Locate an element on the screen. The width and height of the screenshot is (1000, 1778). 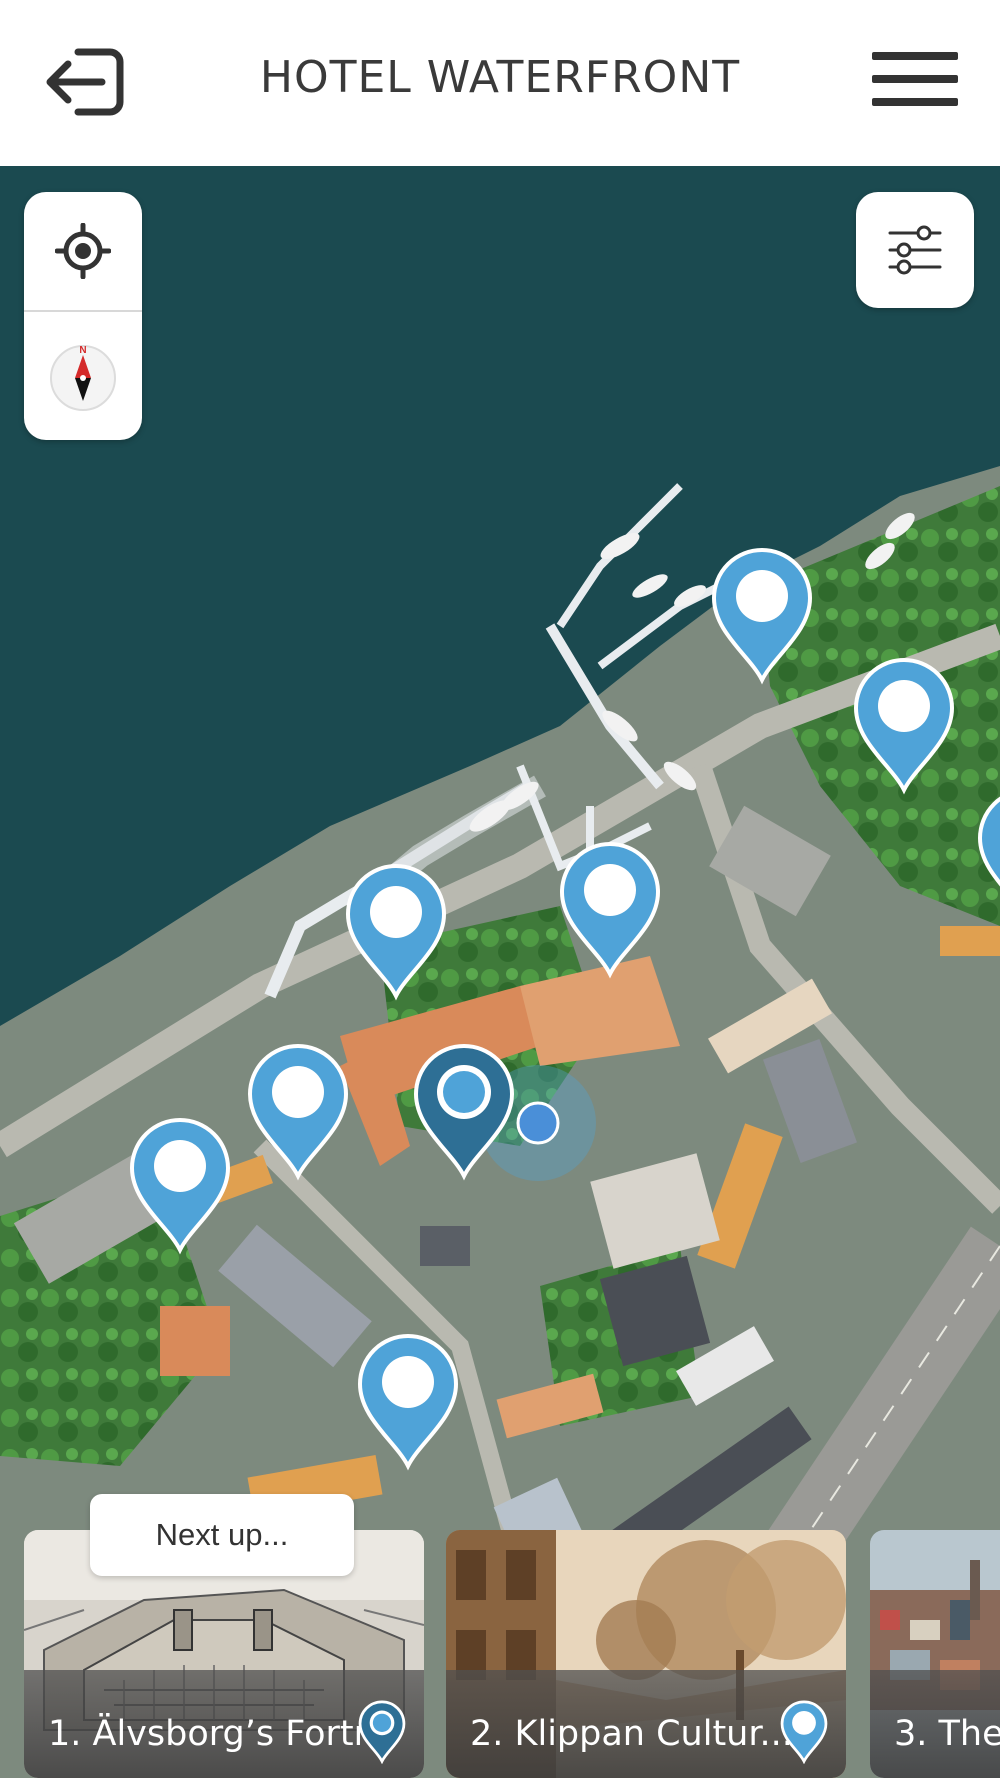
locate-me-button is located at coordinates (83, 251).